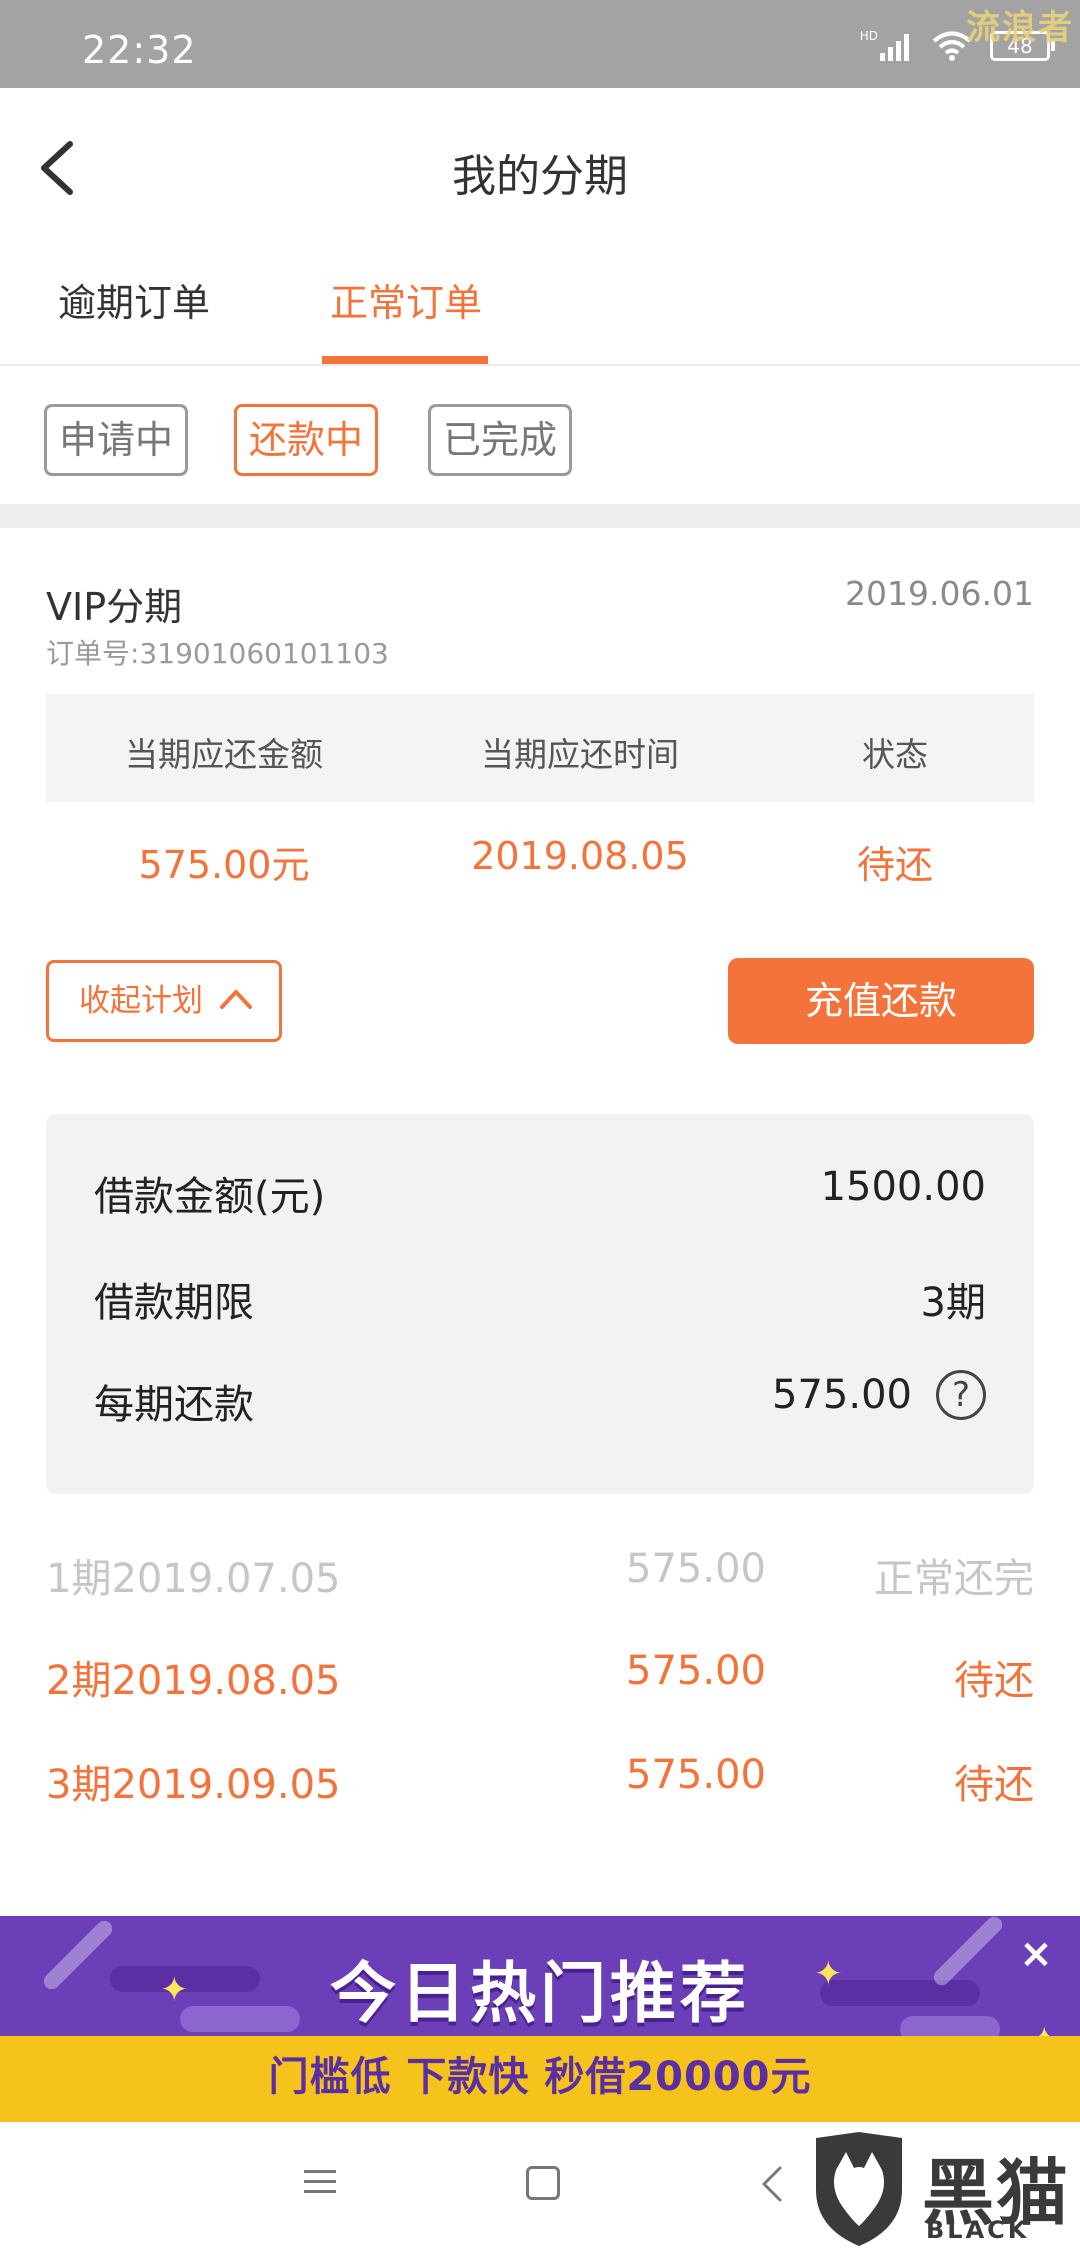 This screenshot has height=2248, width=1080. What do you see at coordinates (540, 307) in the screenshot?
I see `order-tabs: 逾期订单 正常订单` at bounding box center [540, 307].